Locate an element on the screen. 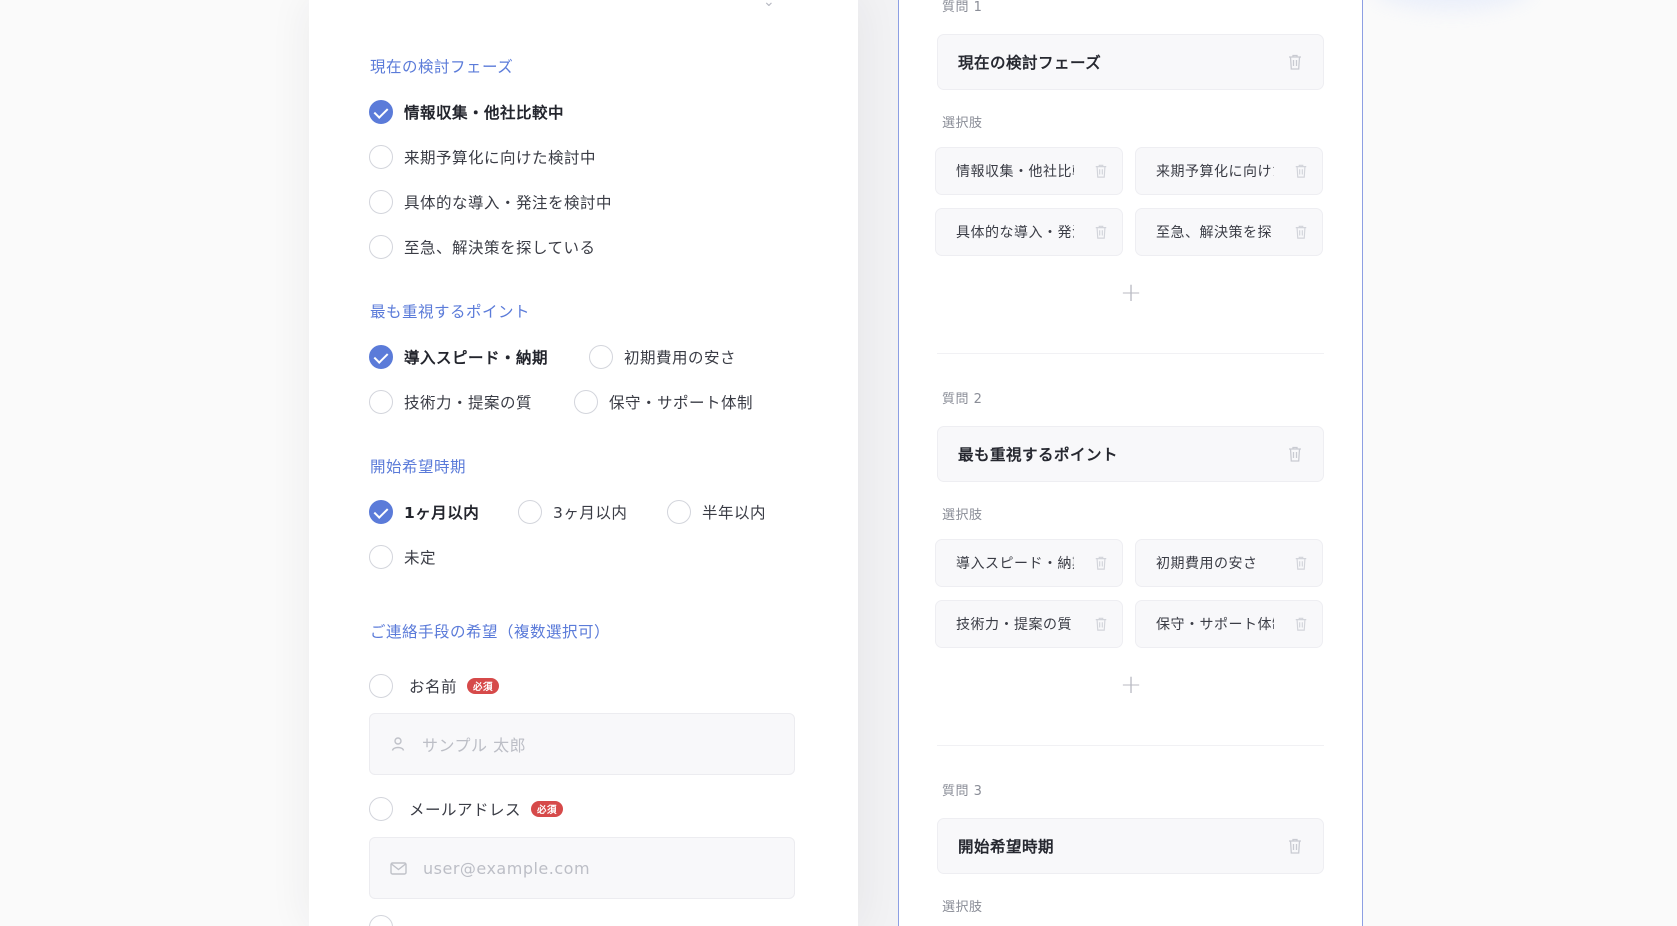 Image resolution: width=1677 pixels, height=926 pixels. radio-option: 未定 is located at coordinates (402, 557).